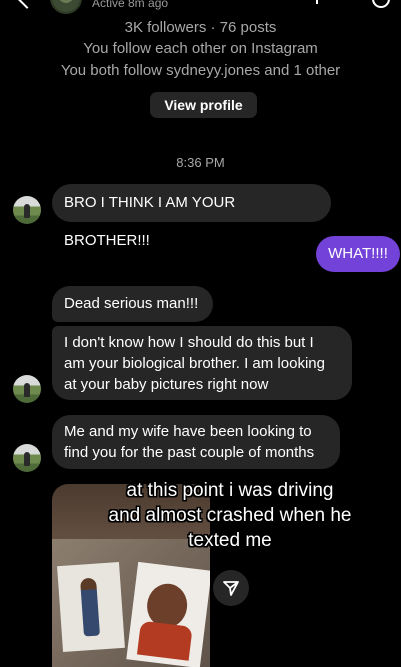  What do you see at coordinates (168, 614) in the screenshot?
I see `baby-photo-right` at bounding box center [168, 614].